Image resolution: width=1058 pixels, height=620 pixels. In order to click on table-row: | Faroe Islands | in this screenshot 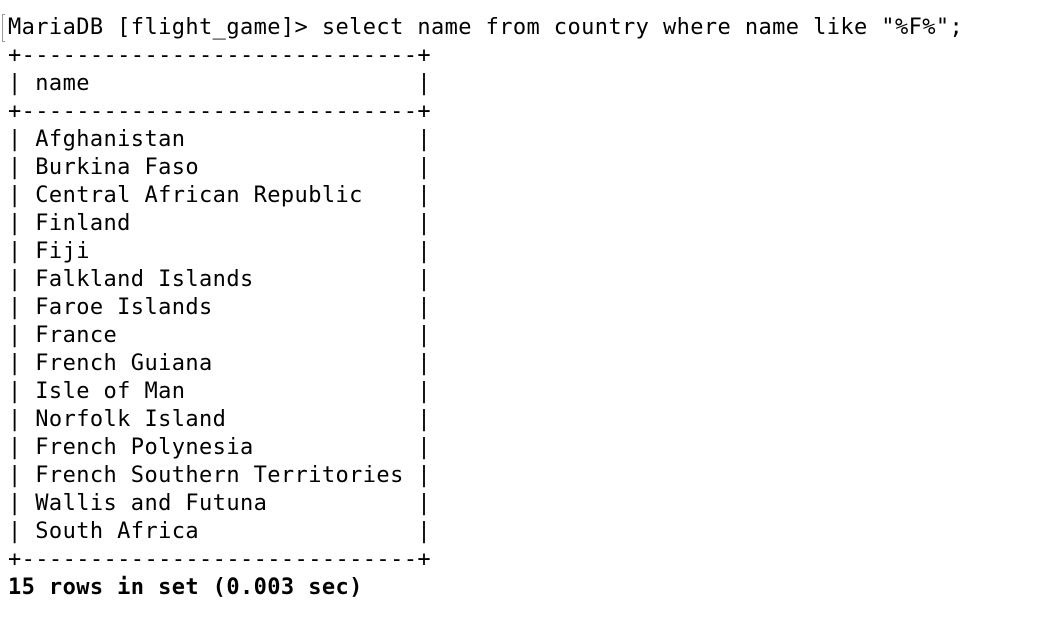, I will do `click(219, 307)`.